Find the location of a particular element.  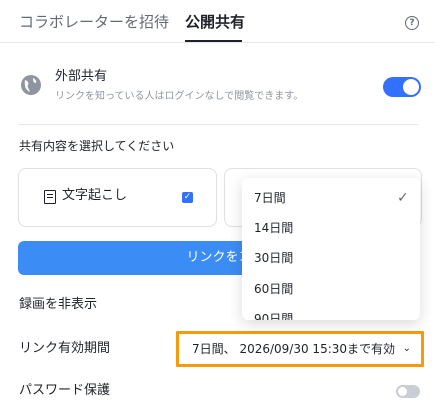

dropdown-option-30: 30日間 is located at coordinates (273, 258).